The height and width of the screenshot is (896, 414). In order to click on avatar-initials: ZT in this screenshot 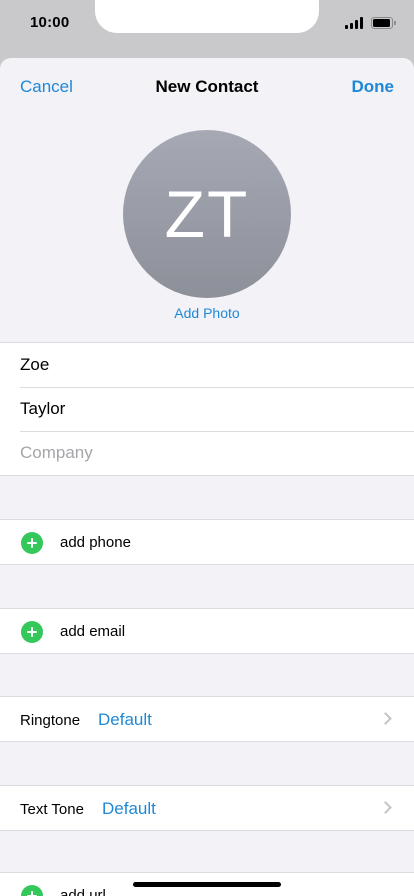, I will do `click(207, 214)`.